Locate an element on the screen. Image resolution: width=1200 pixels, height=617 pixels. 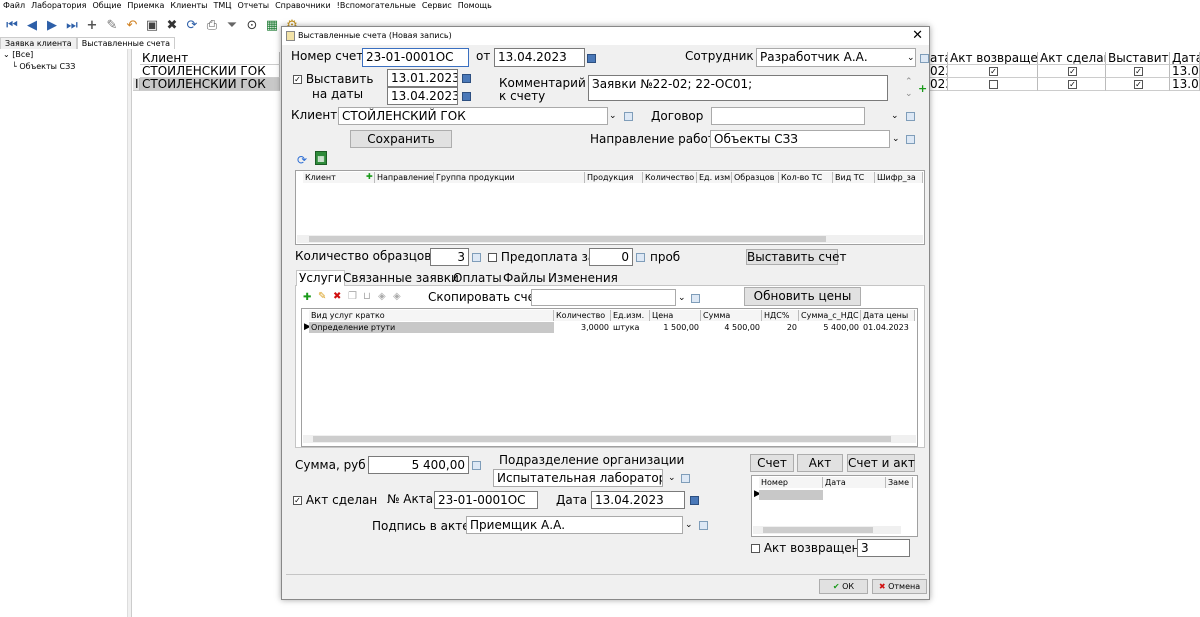
tab-changes: Изменения is located at coordinates (583, 278).